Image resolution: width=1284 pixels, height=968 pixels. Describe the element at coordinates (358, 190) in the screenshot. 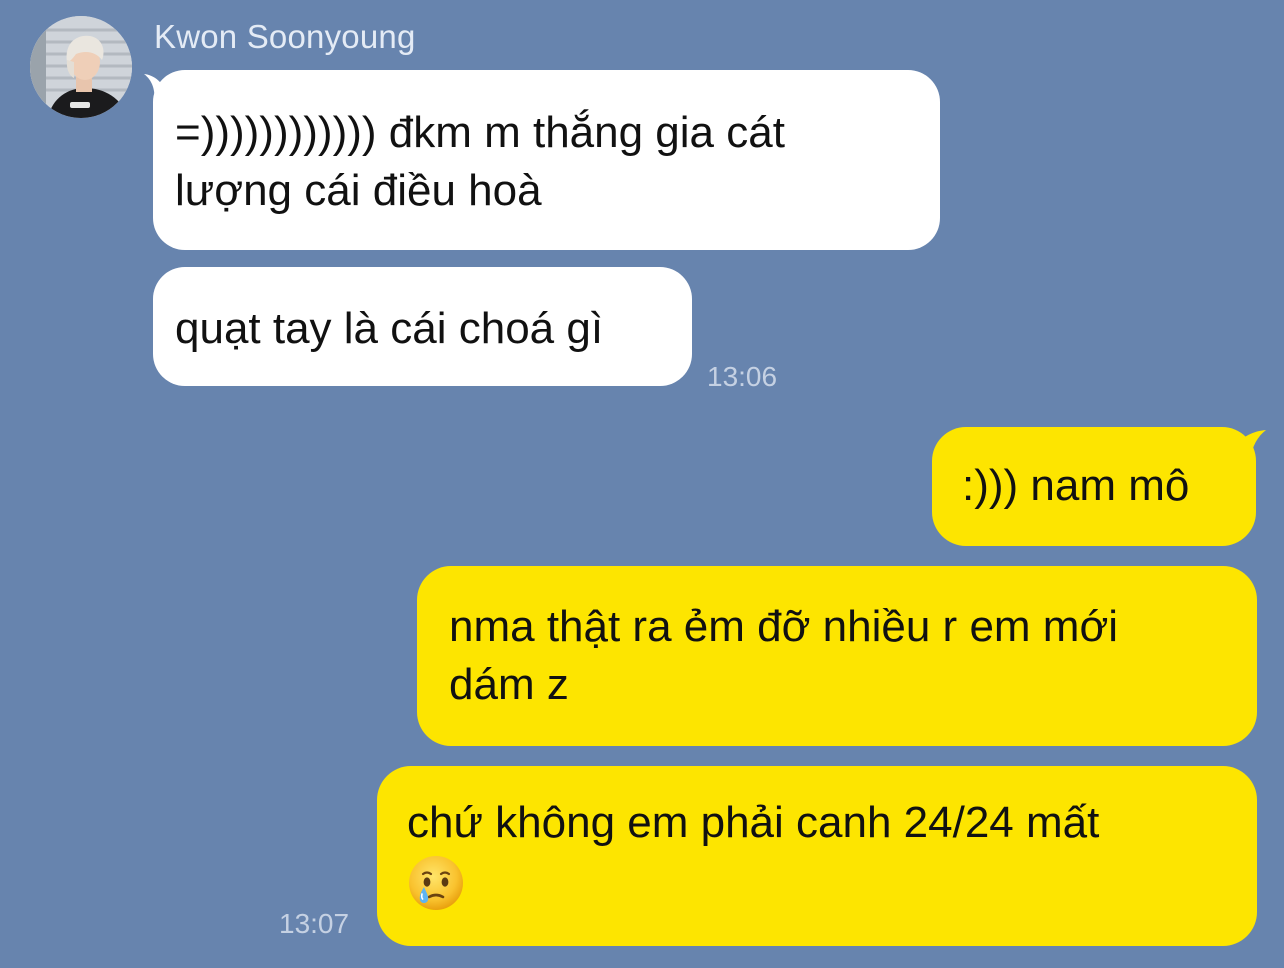

I see `message-text-line: lượng cái điều hoà` at that location.